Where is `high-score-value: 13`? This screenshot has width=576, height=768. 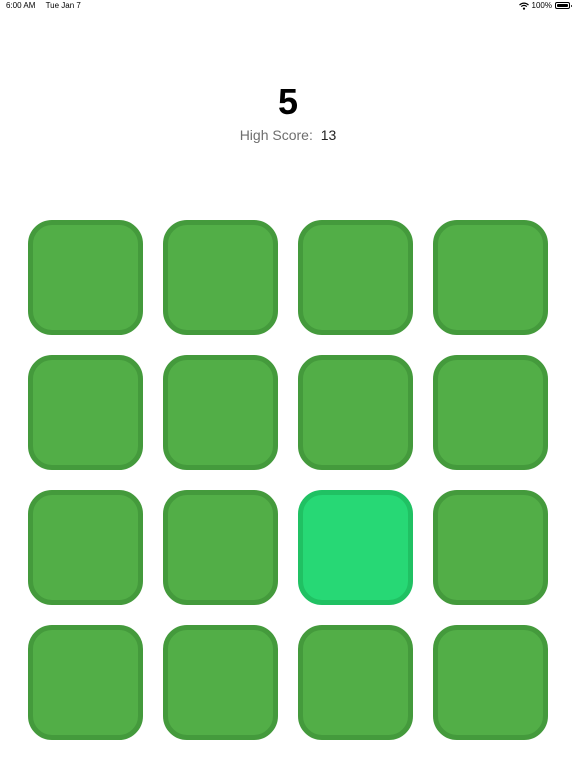
high-score-value: 13 is located at coordinates (328, 135).